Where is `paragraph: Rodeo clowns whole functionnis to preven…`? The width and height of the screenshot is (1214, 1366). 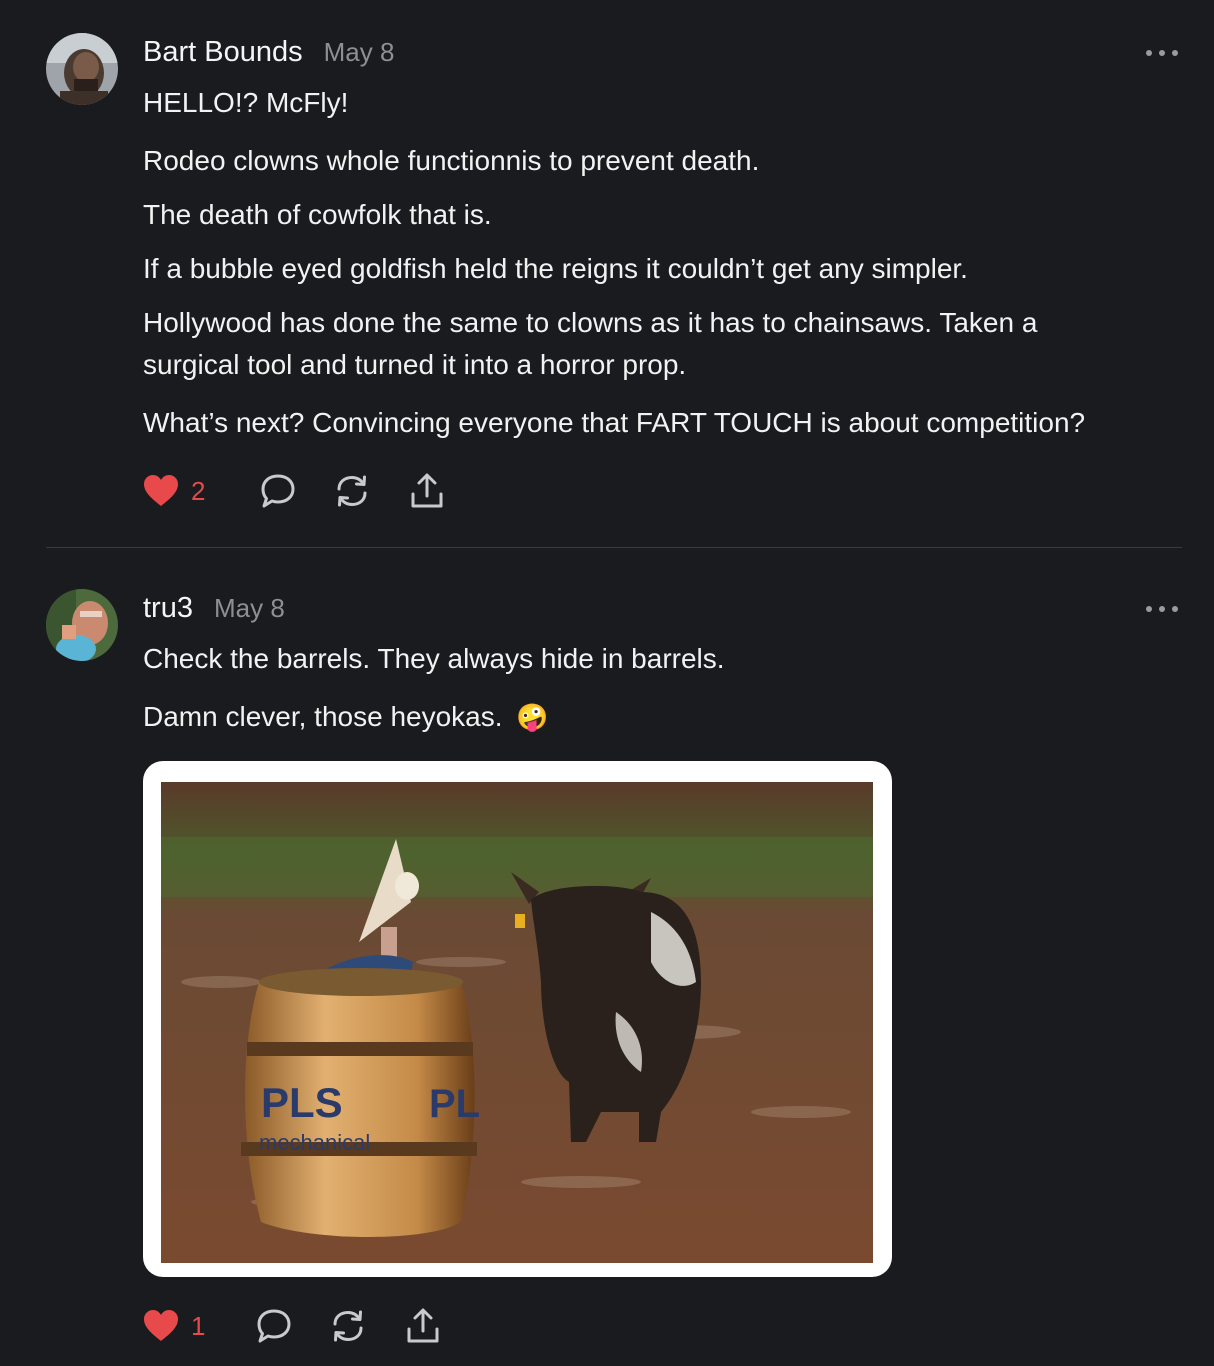
paragraph: Rodeo clowns whole functionnis to preven… is located at coordinates (451, 160).